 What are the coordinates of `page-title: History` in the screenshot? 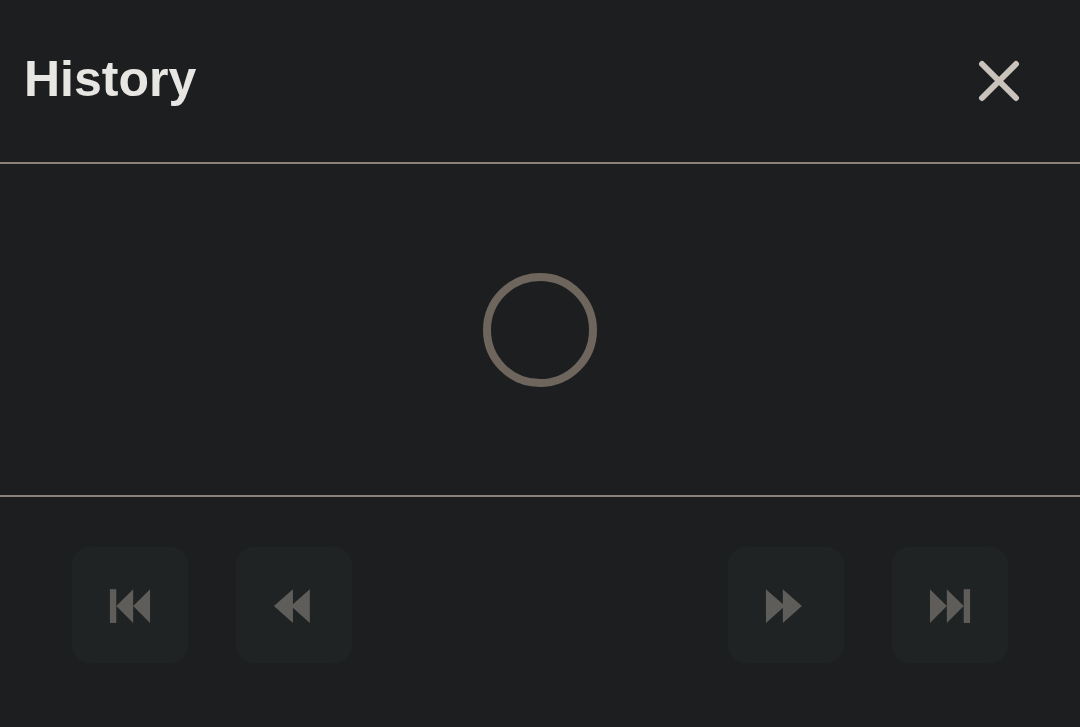 It's located at (110, 79).